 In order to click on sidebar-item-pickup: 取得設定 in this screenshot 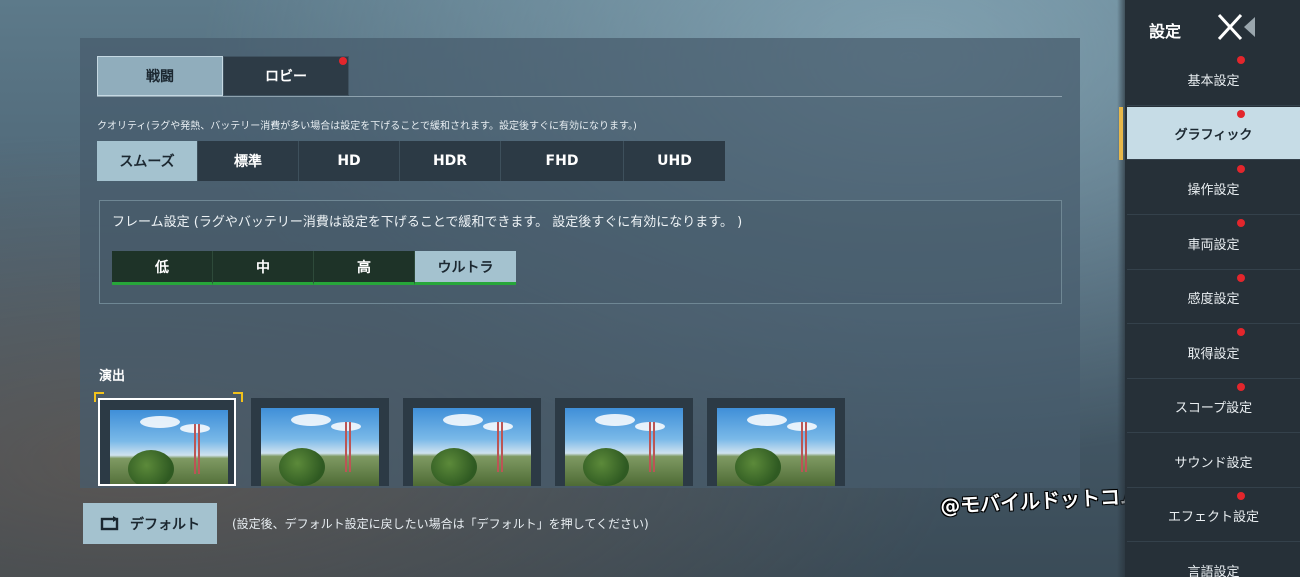, I will do `click(1213, 352)`.